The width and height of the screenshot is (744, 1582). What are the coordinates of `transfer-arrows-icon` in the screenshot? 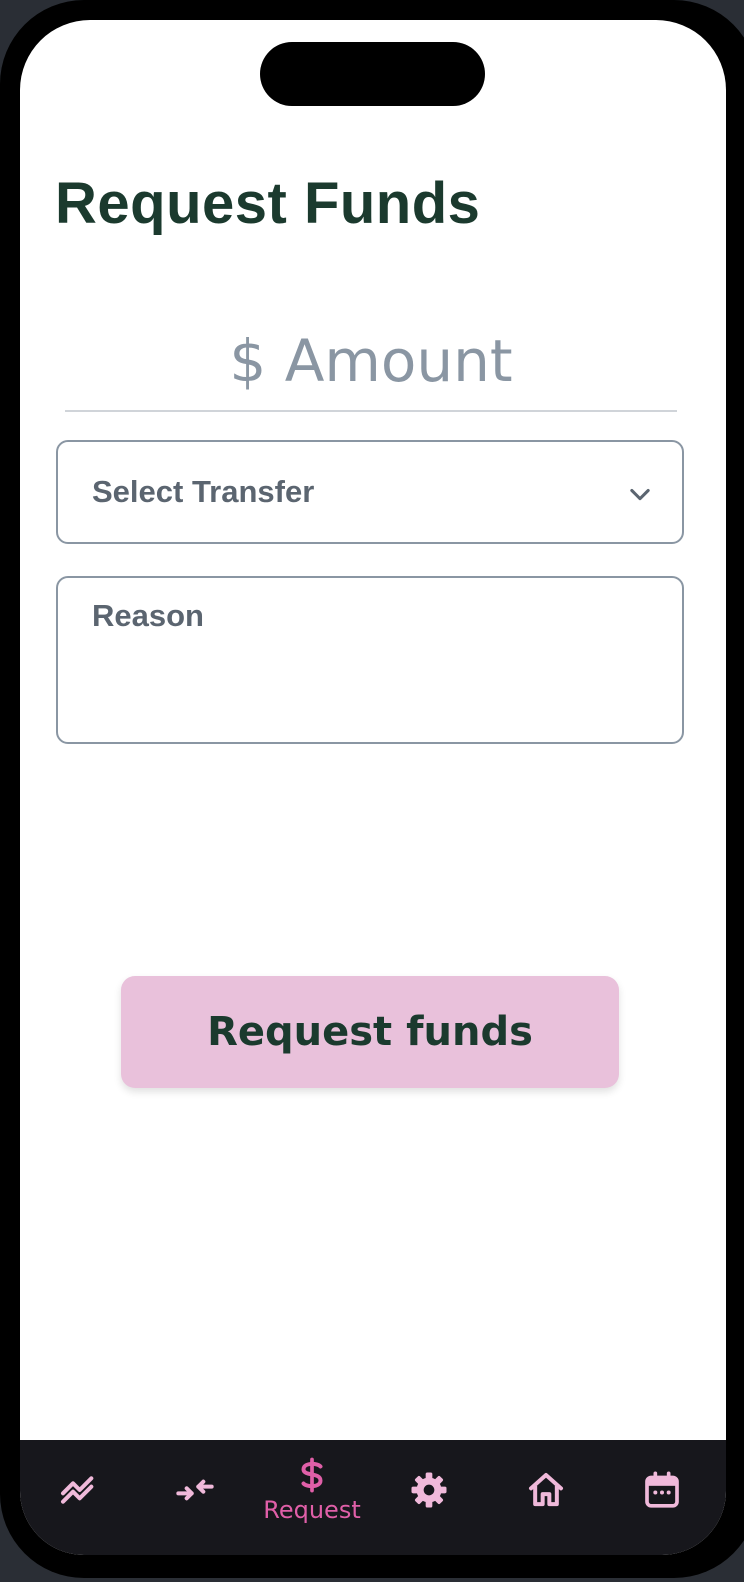 It's located at (195, 1490).